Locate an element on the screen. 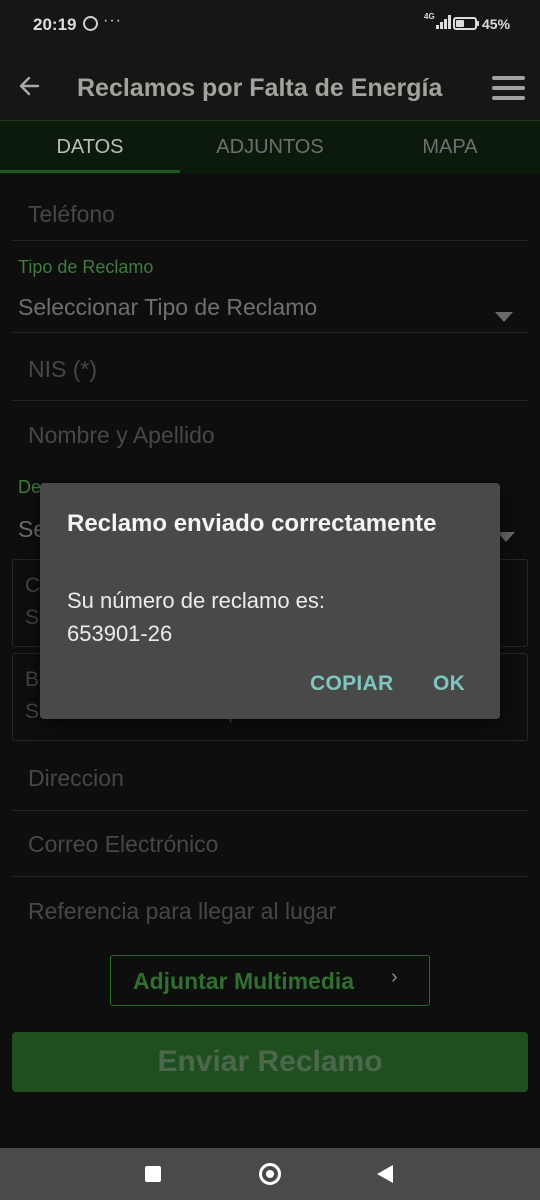 This screenshot has height=1200, width=540. back-icon is located at coordinates (385, 1174).